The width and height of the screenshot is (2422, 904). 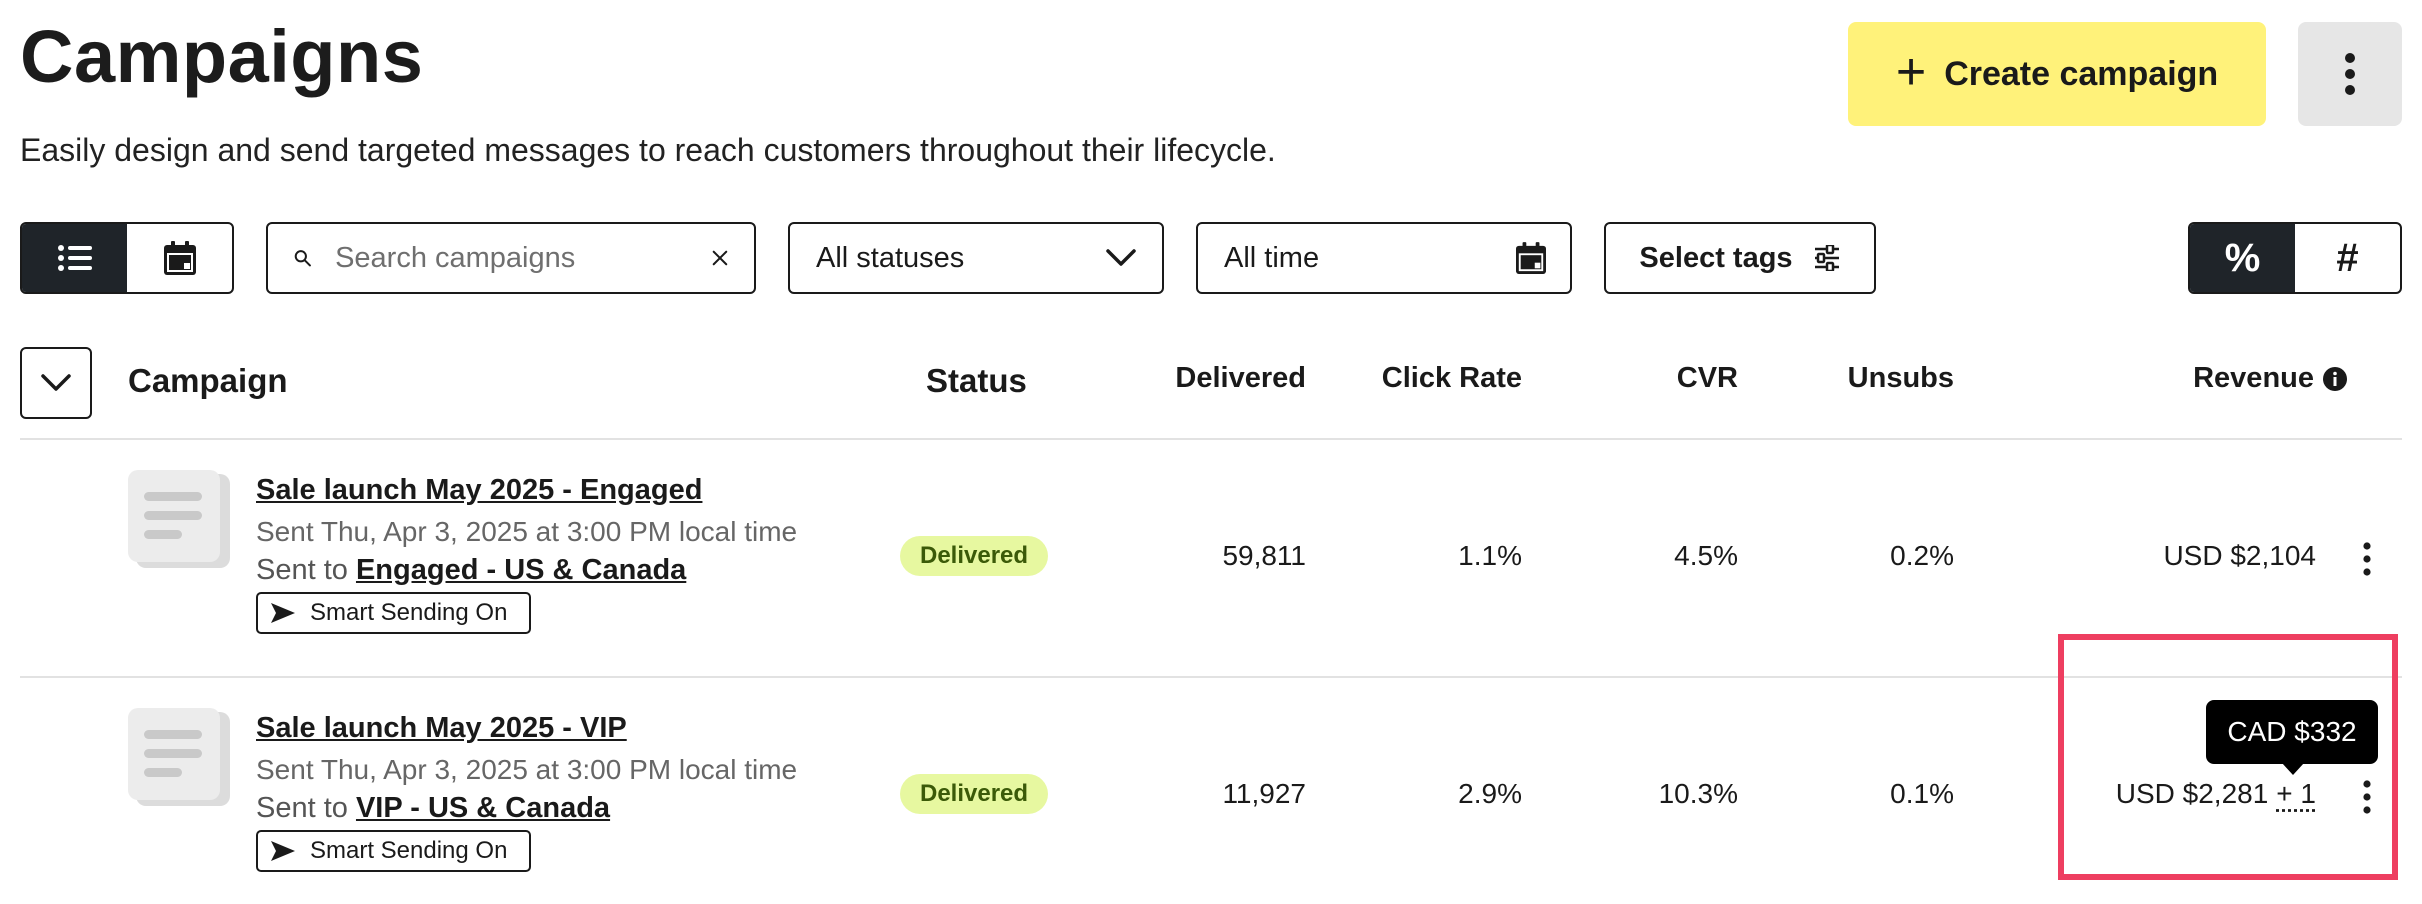 What do you see at coordinates (483, 808) in the screenshot?
I see `segment-link: VIP - US & Canada` at bounding box center [483, 808].